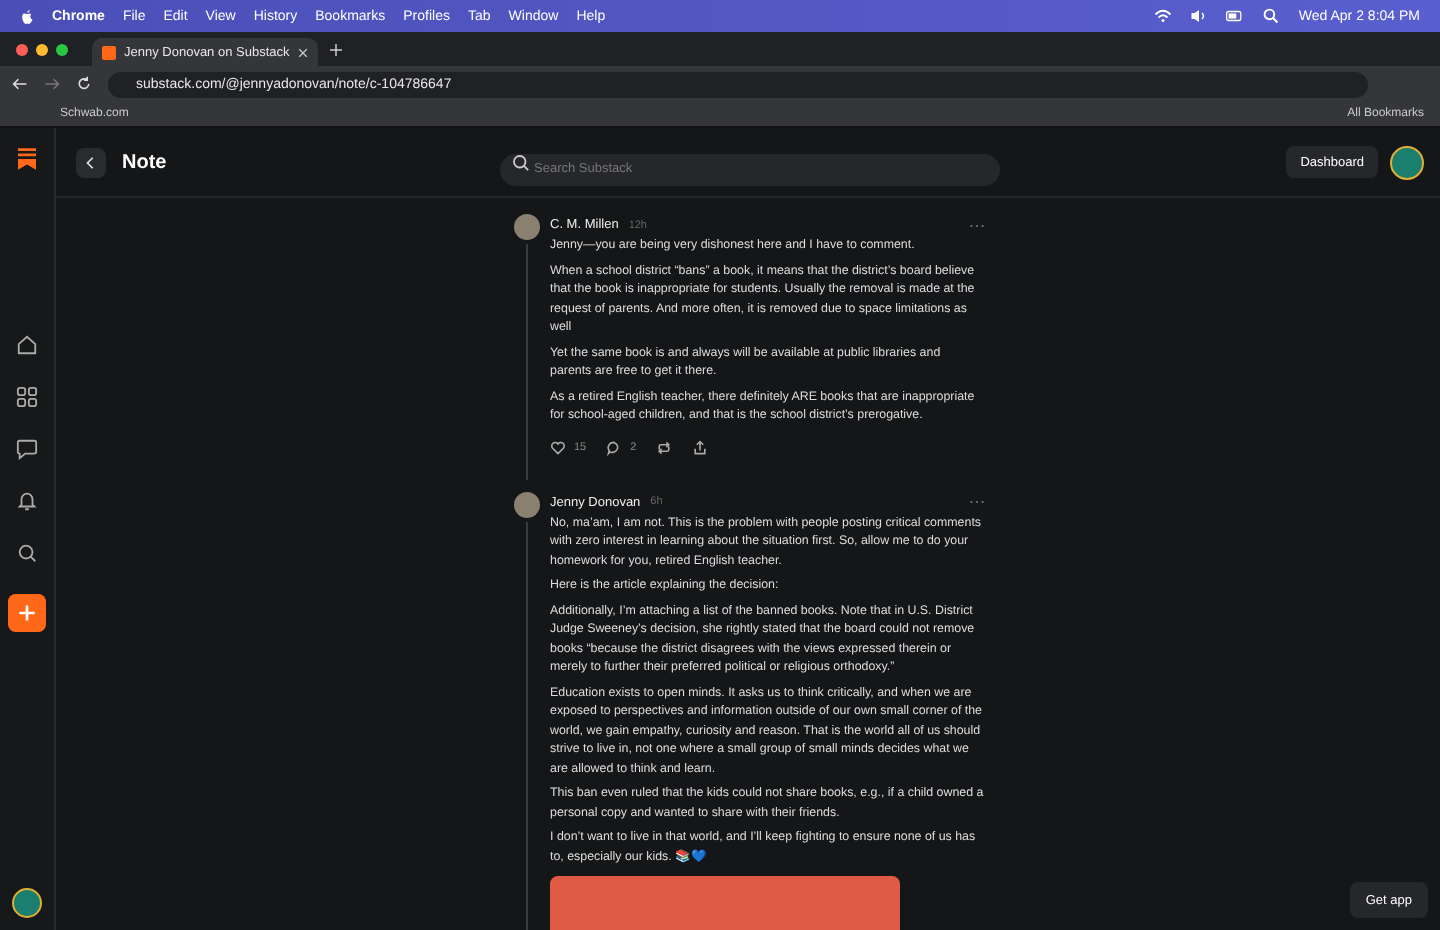 The image size is (1440, 930). What do you see at coordinates (42, 49) in the screenshot?
I see `window-controls-icon` at bounding box center [42, 49].